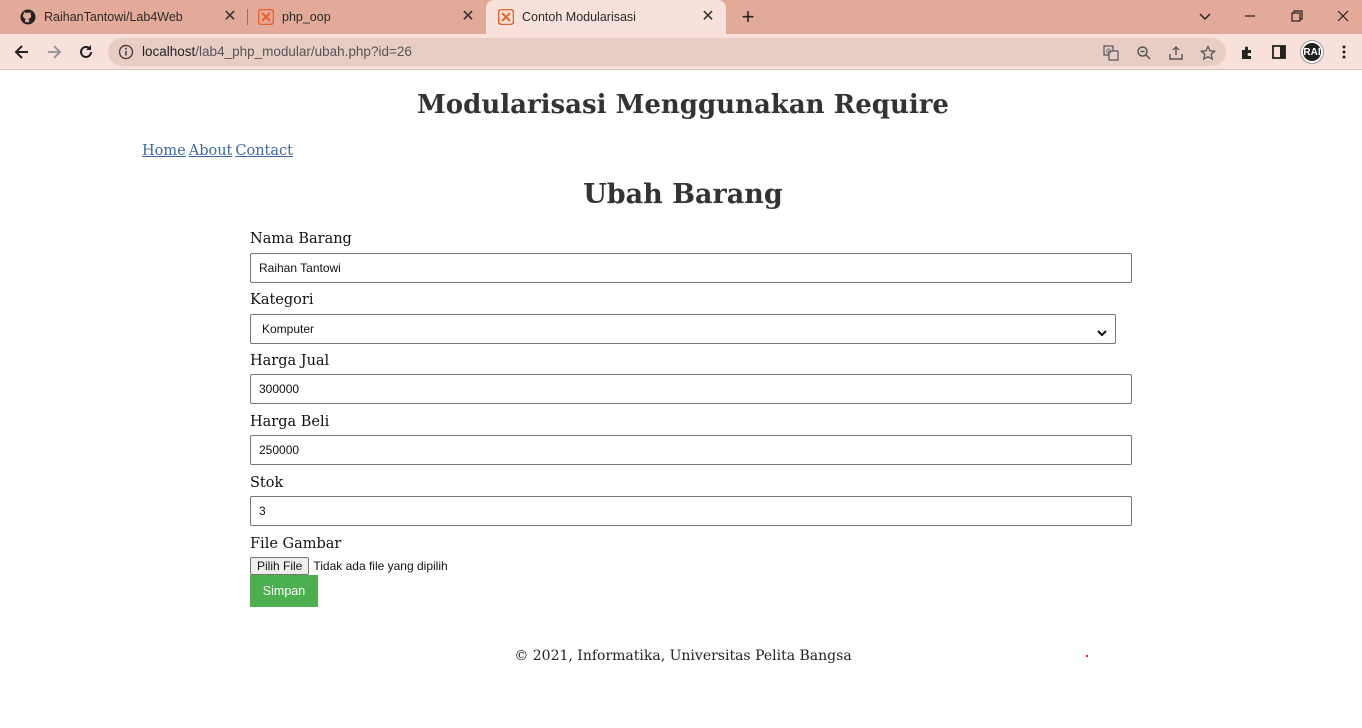 The width and height of the screenshot is (1362, 728). I want to click on nama-barang-label: Nama Barang, so click(301, 239).